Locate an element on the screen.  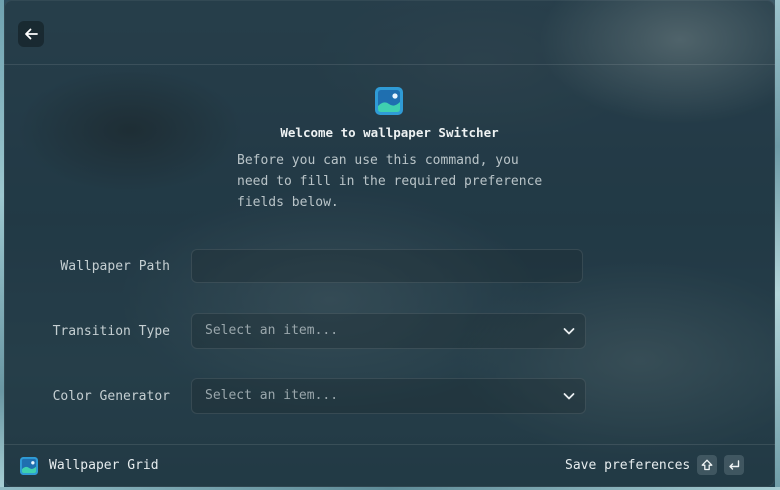
command-title: Wallpaper Grid is located at coordinates (104, 465).